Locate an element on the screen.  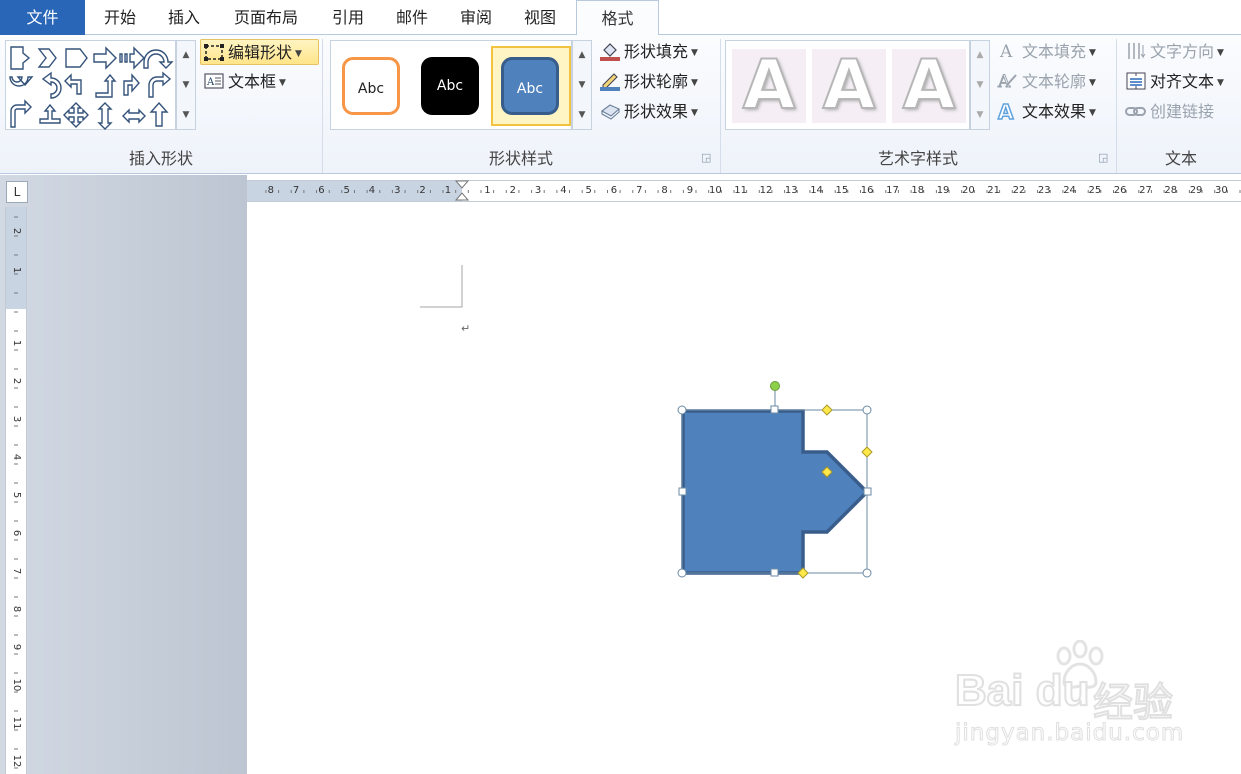
shape-effects-icon is located at coordinates (610, 111).